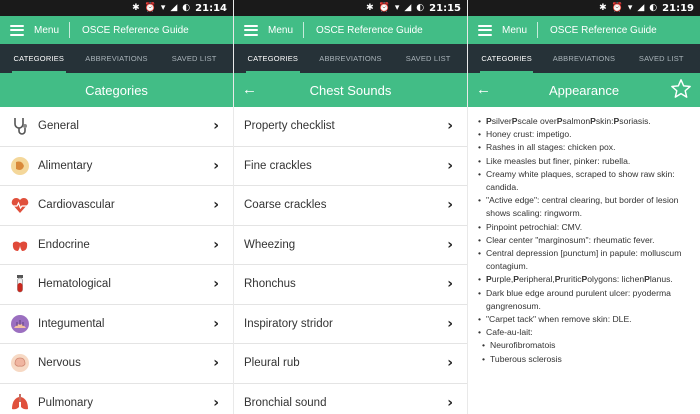 The width and height of the screenshot is (700, 414). I want to click on star-outline-icon, so click(681, 89).